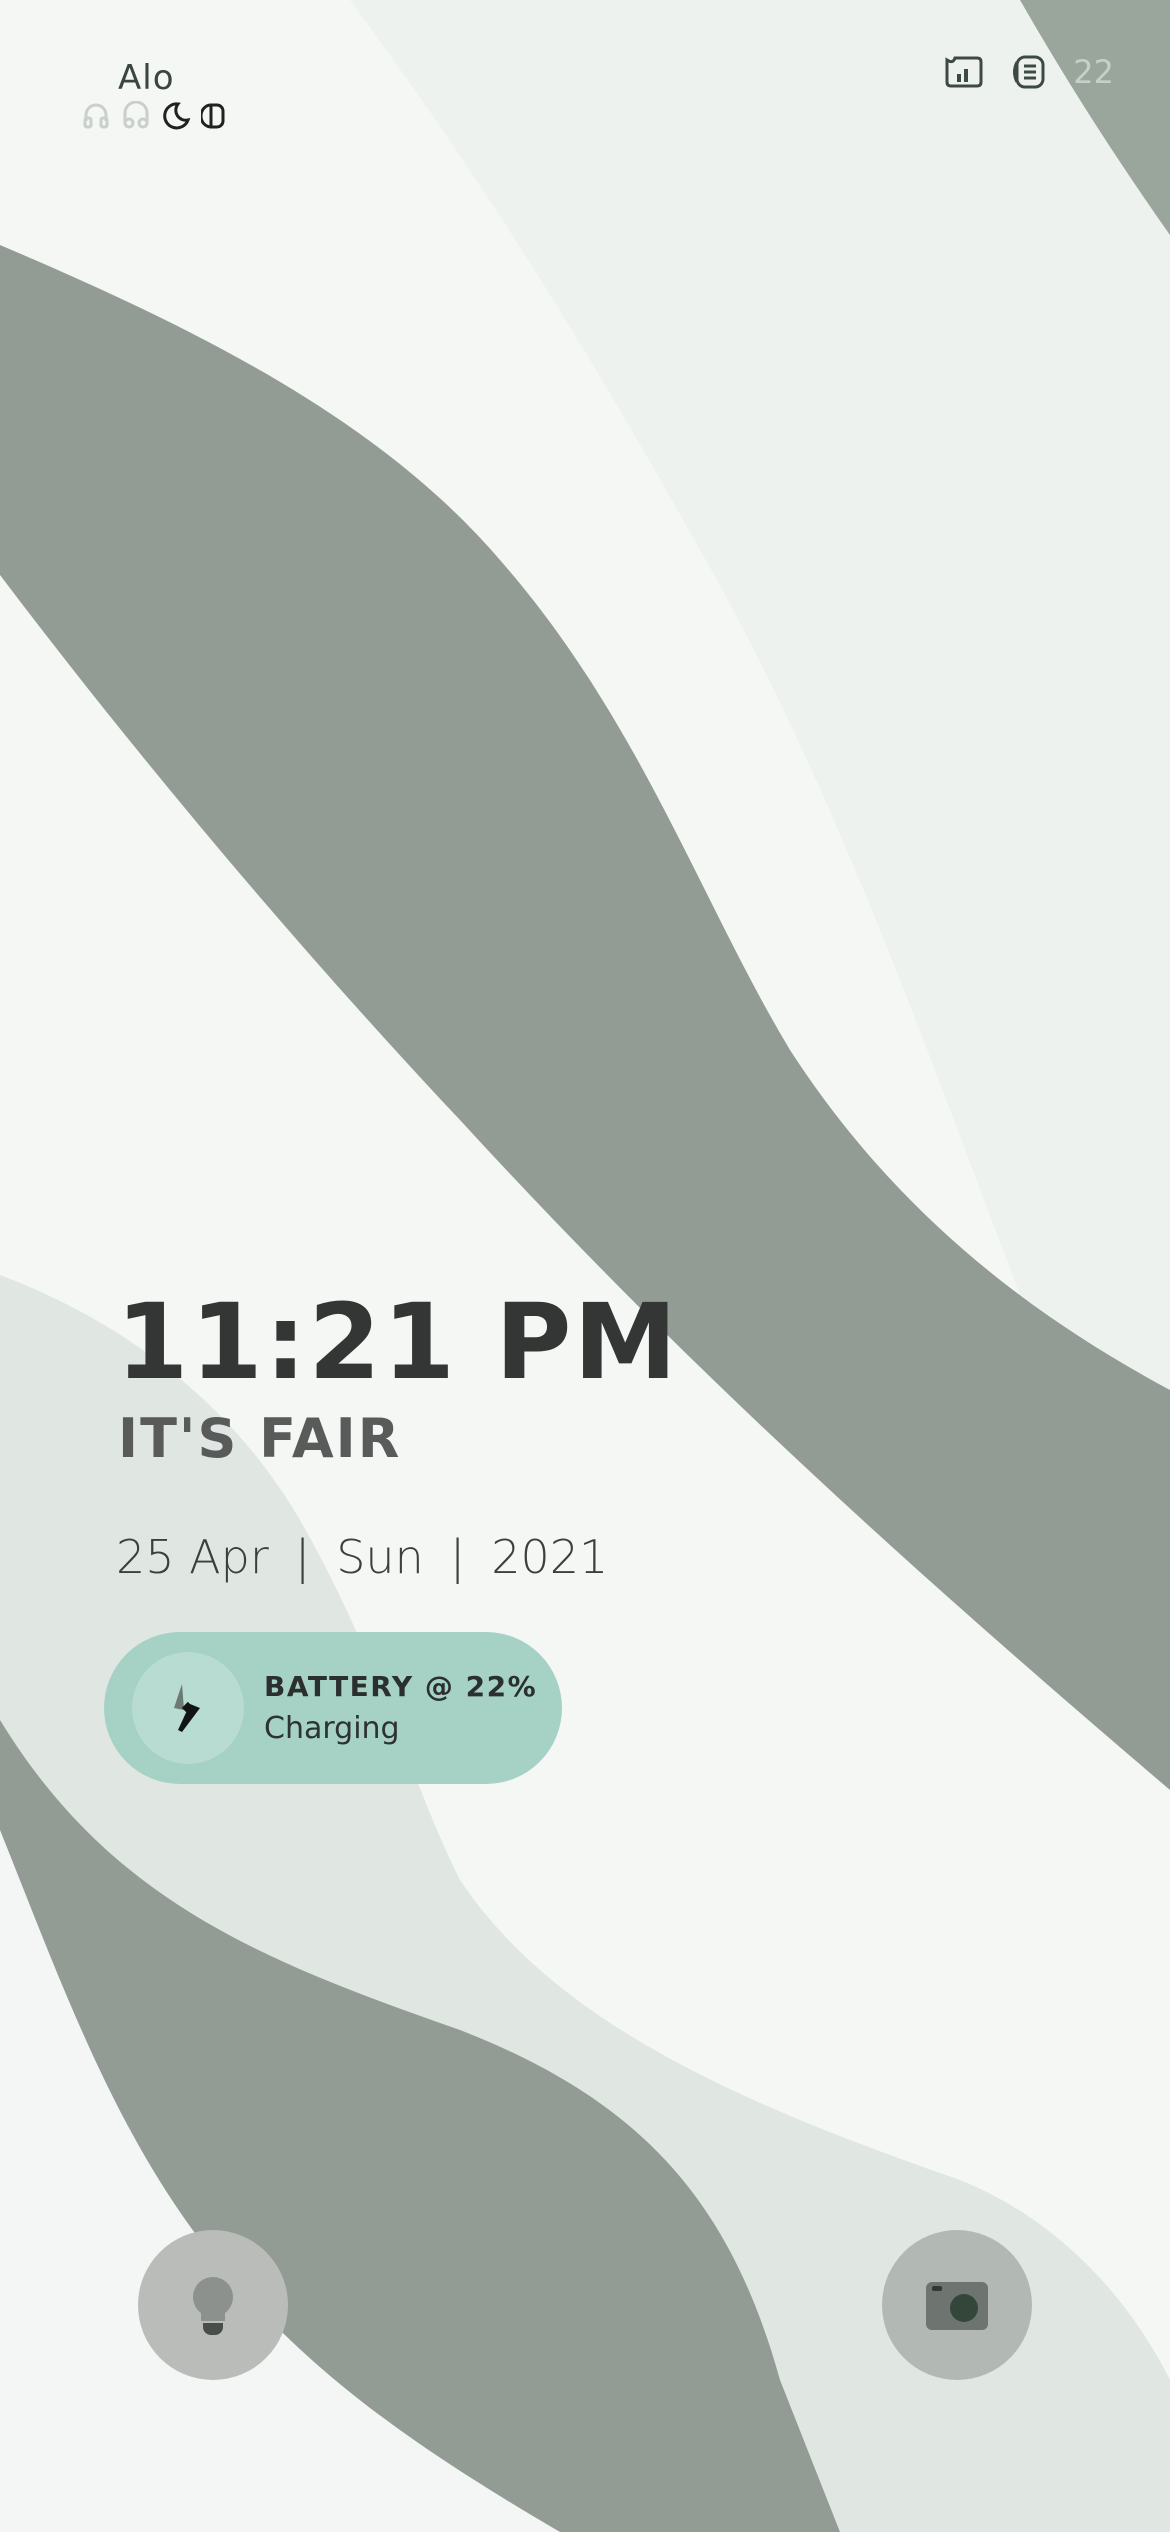 The width and height of the screenshot is (1170, 2532). I want to click on carrier-name: Alo, so click(146, 78).